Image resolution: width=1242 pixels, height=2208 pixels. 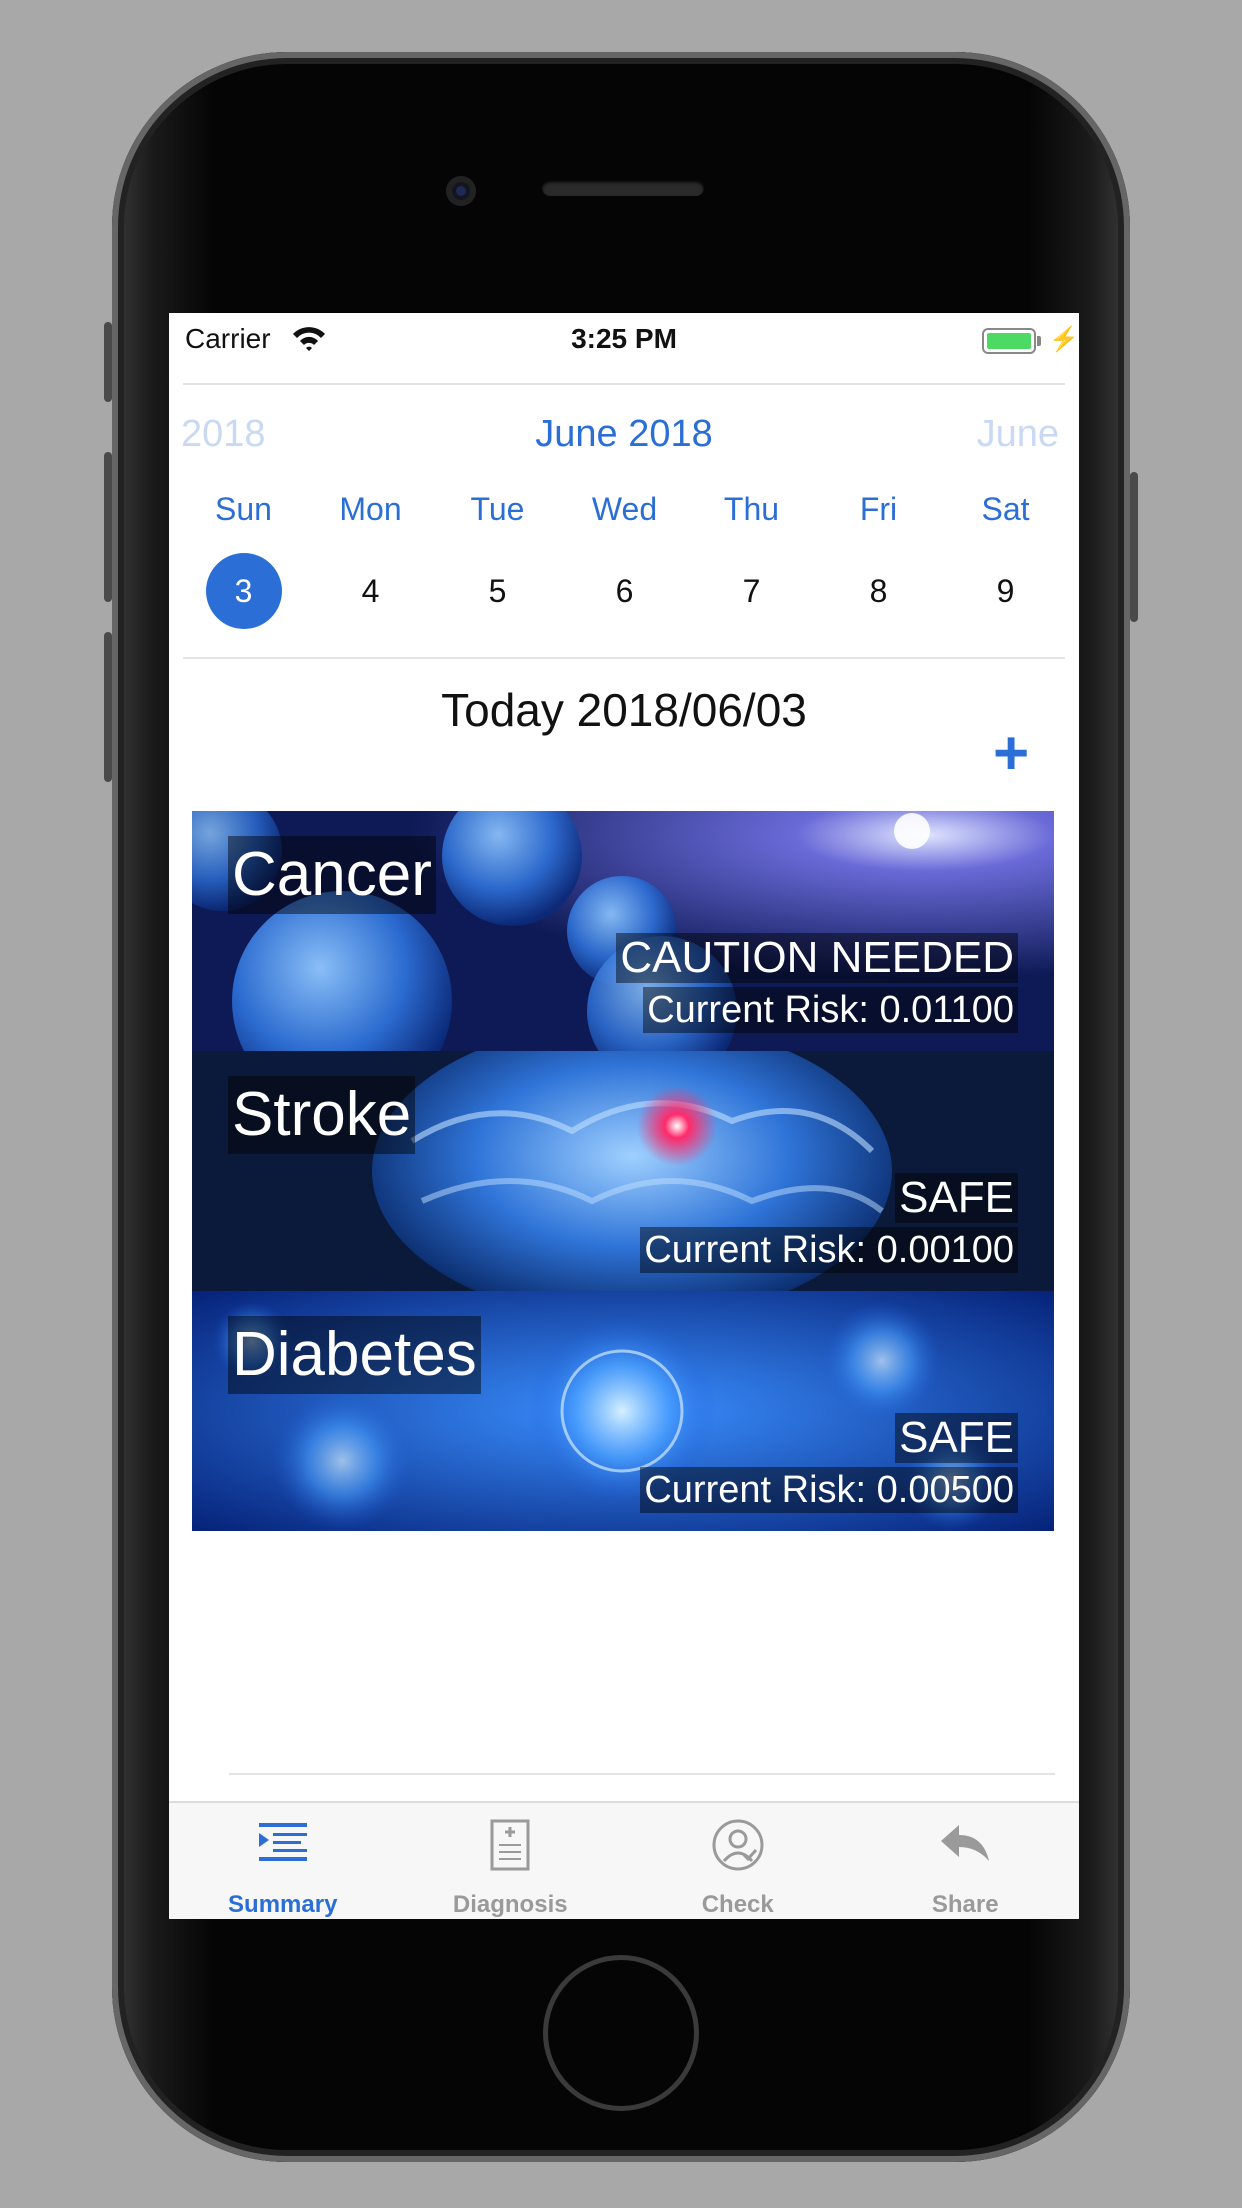 What do you see at coordinates (624, 710) in the screenshot?
I see `today-date-label: Today 2018/06/03` at bounding box center [624, 710].